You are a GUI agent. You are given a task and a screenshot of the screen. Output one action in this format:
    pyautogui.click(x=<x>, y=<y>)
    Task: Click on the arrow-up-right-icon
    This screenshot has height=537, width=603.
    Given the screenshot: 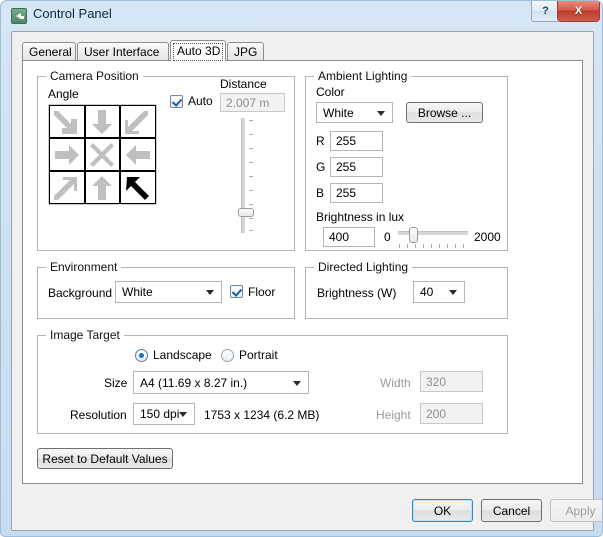 What is the action you would take?
    pyautogui.click(x=65, y=188)
    